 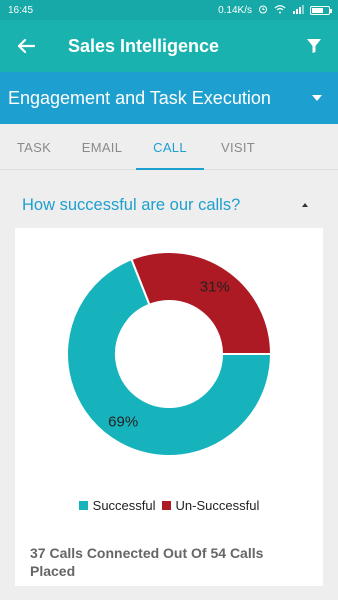 I want to click on network-speed: 0.14K/s, so click(x=235, y=10).